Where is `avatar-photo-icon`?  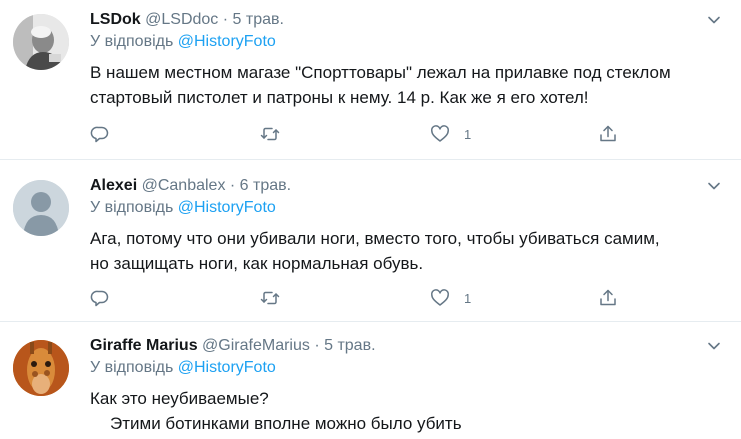 avatar-photo-icon is located at coordinates (41, 42).